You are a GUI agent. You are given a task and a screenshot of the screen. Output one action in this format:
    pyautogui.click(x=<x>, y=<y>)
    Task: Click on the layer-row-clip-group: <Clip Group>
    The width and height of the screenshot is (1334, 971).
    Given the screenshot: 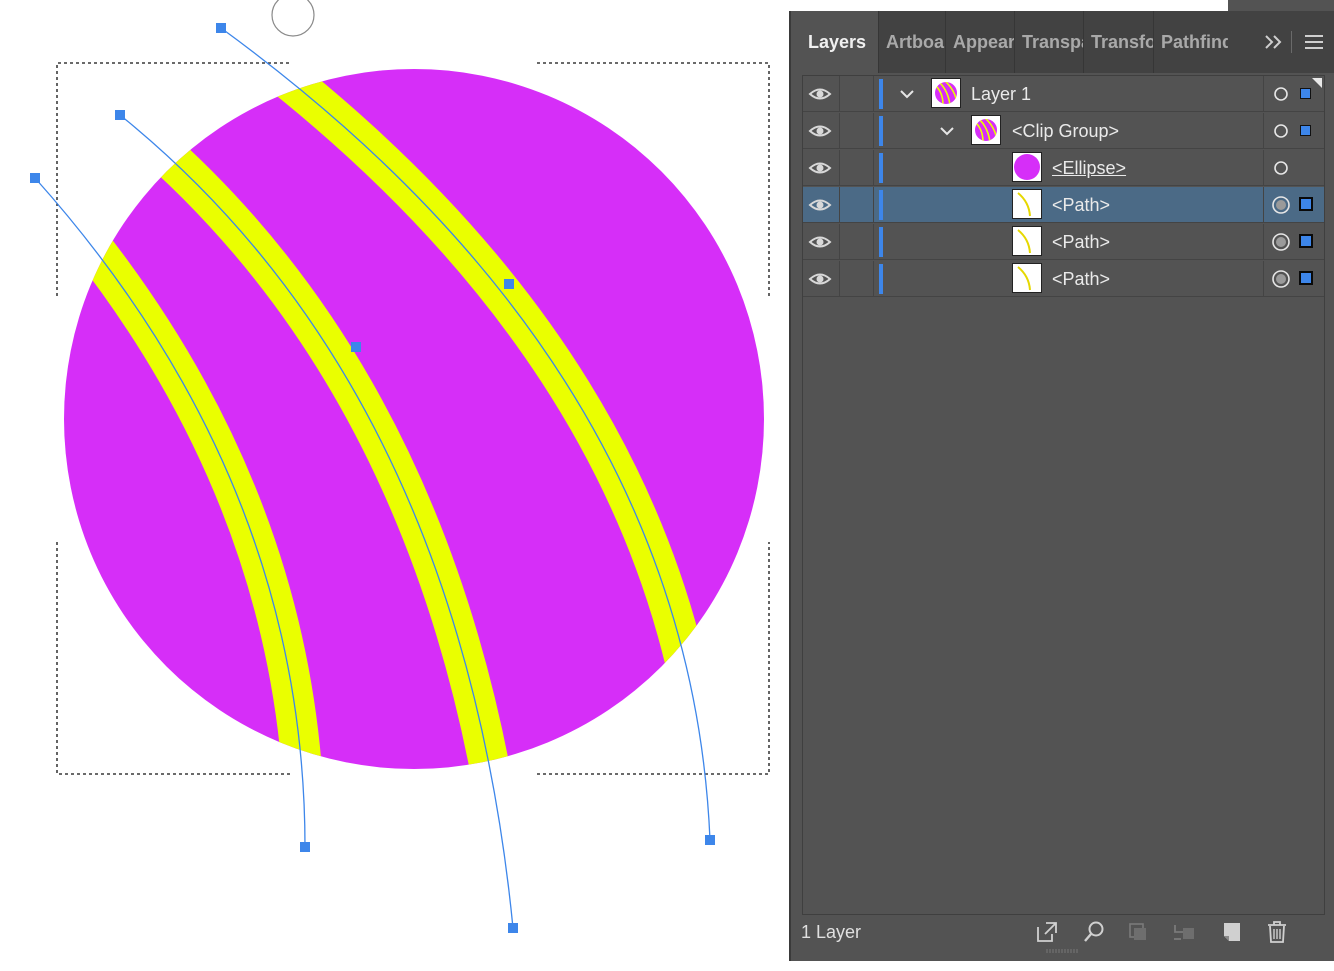 What is the action you would take?
    pyautogui.click(x=1063, y=131)
    